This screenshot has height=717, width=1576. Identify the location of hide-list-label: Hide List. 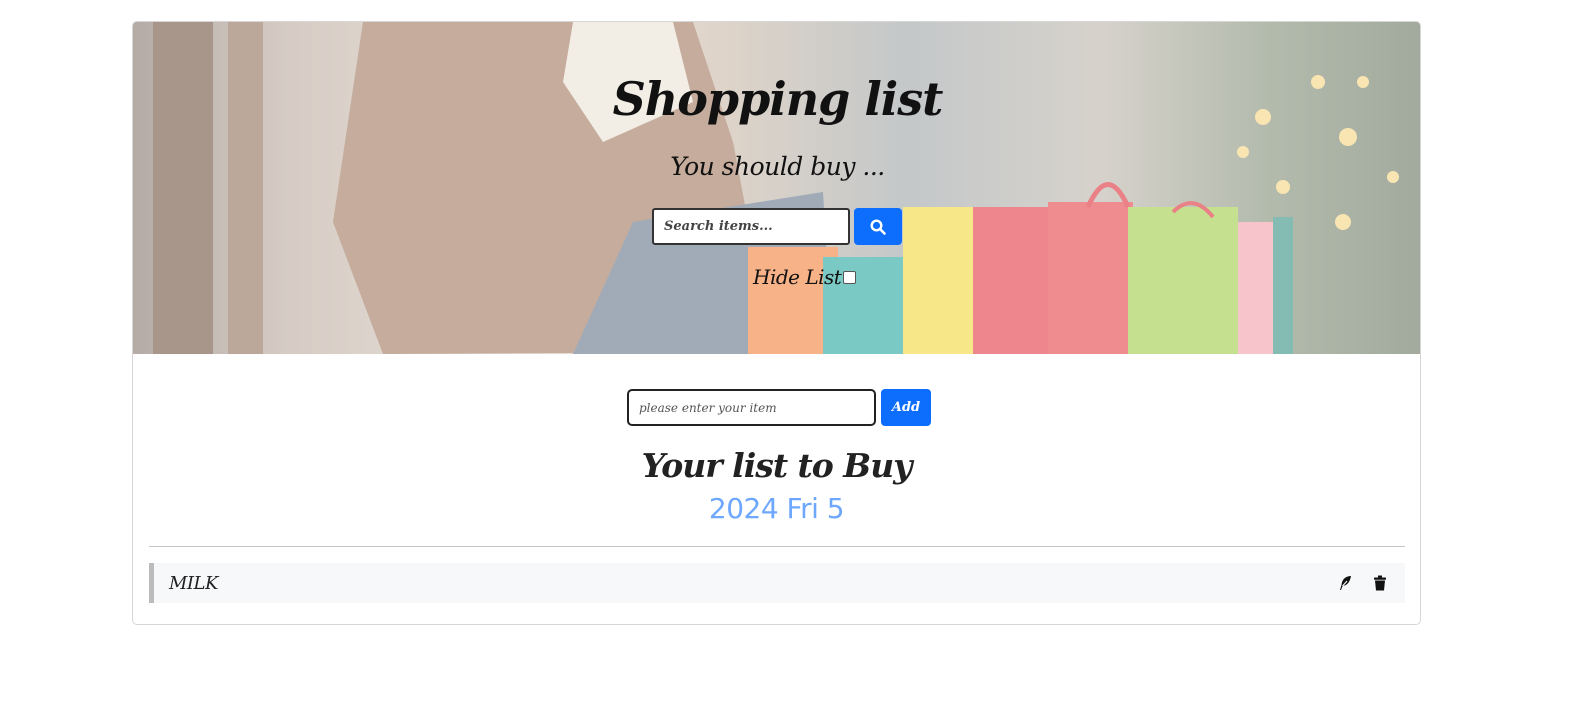
(797, 277).